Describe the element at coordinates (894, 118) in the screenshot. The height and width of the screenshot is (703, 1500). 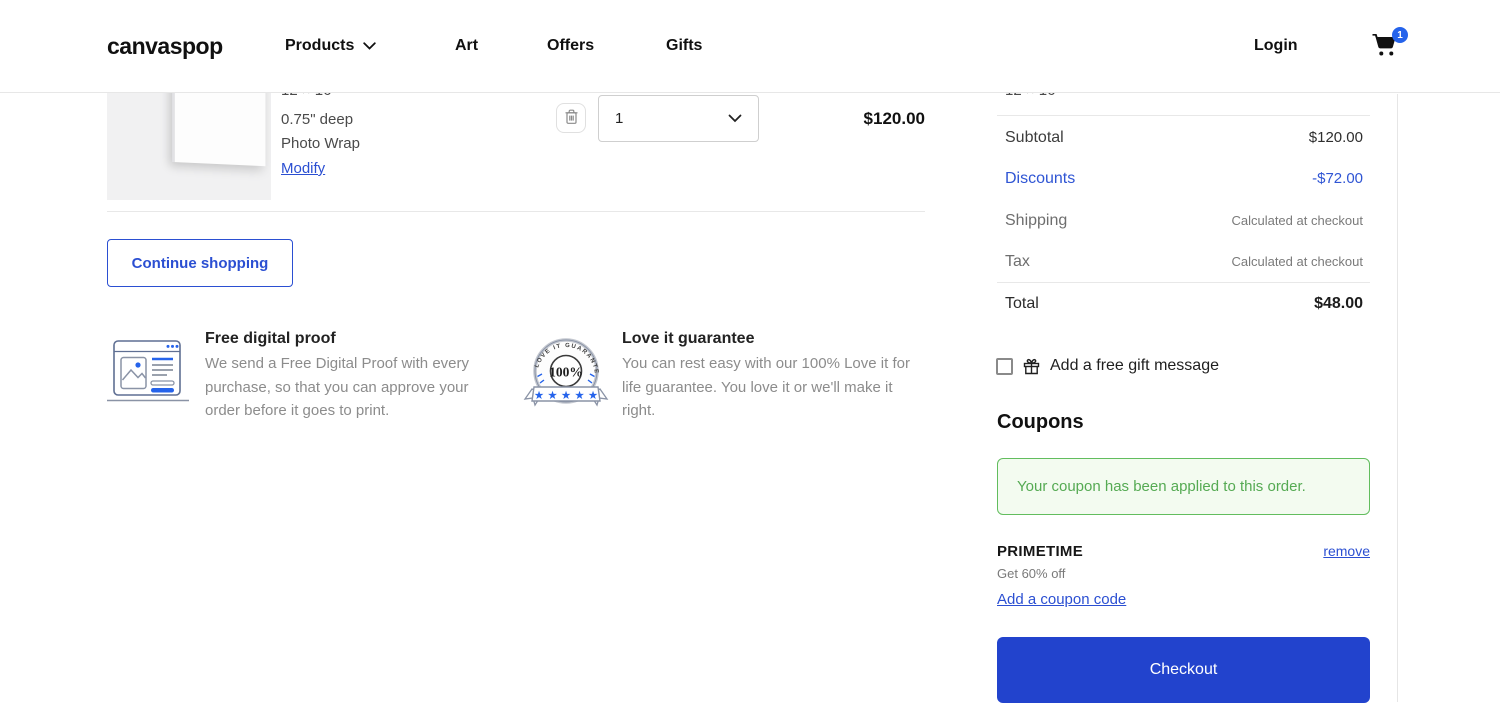
I see `item-price: $120.00` at that location.